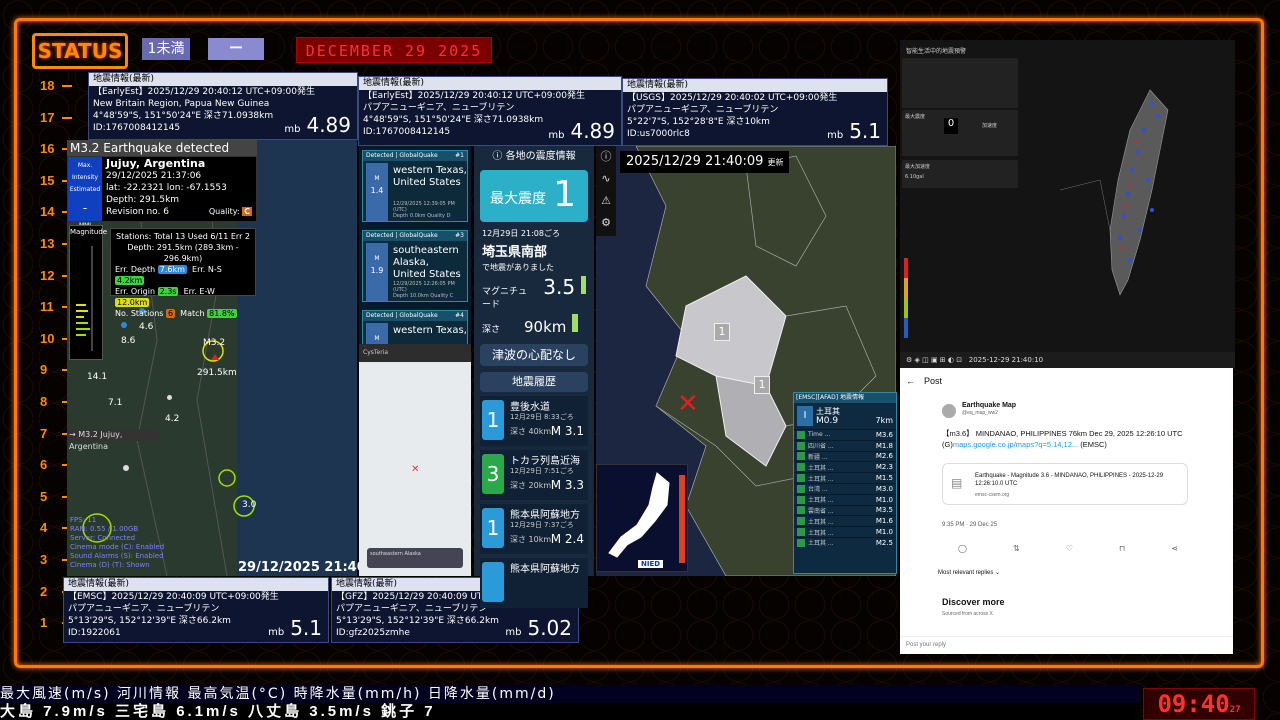 This screenshot has height=720, width=1280. Describe the element at coordinates (606, 179) in the screenshot. I see `wave-icon: ∿` at that location.